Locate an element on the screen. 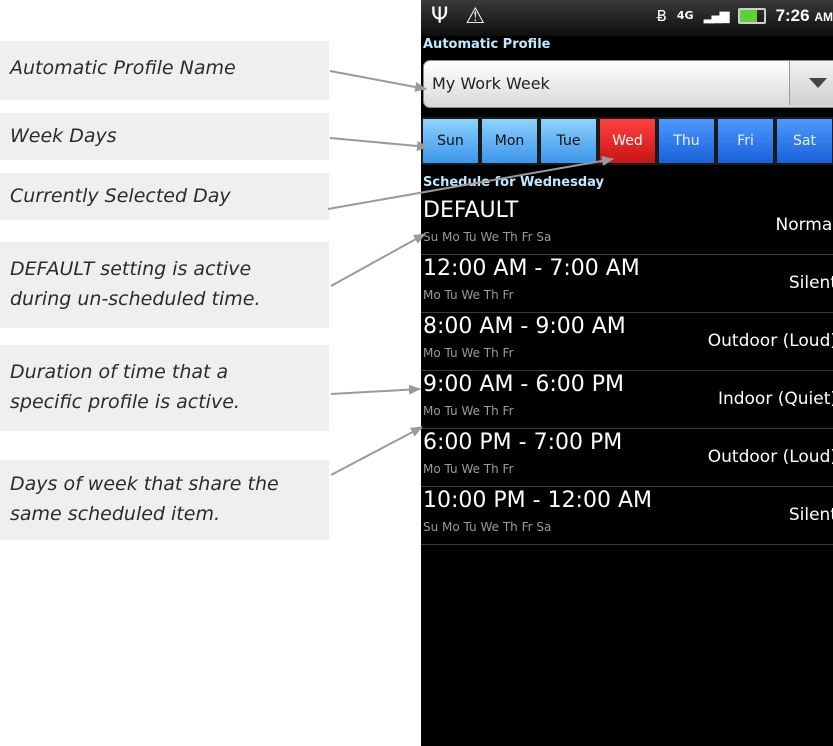 The image size is (833, 746). day-tab-thu: Thu is located at coordinates (686, 141).